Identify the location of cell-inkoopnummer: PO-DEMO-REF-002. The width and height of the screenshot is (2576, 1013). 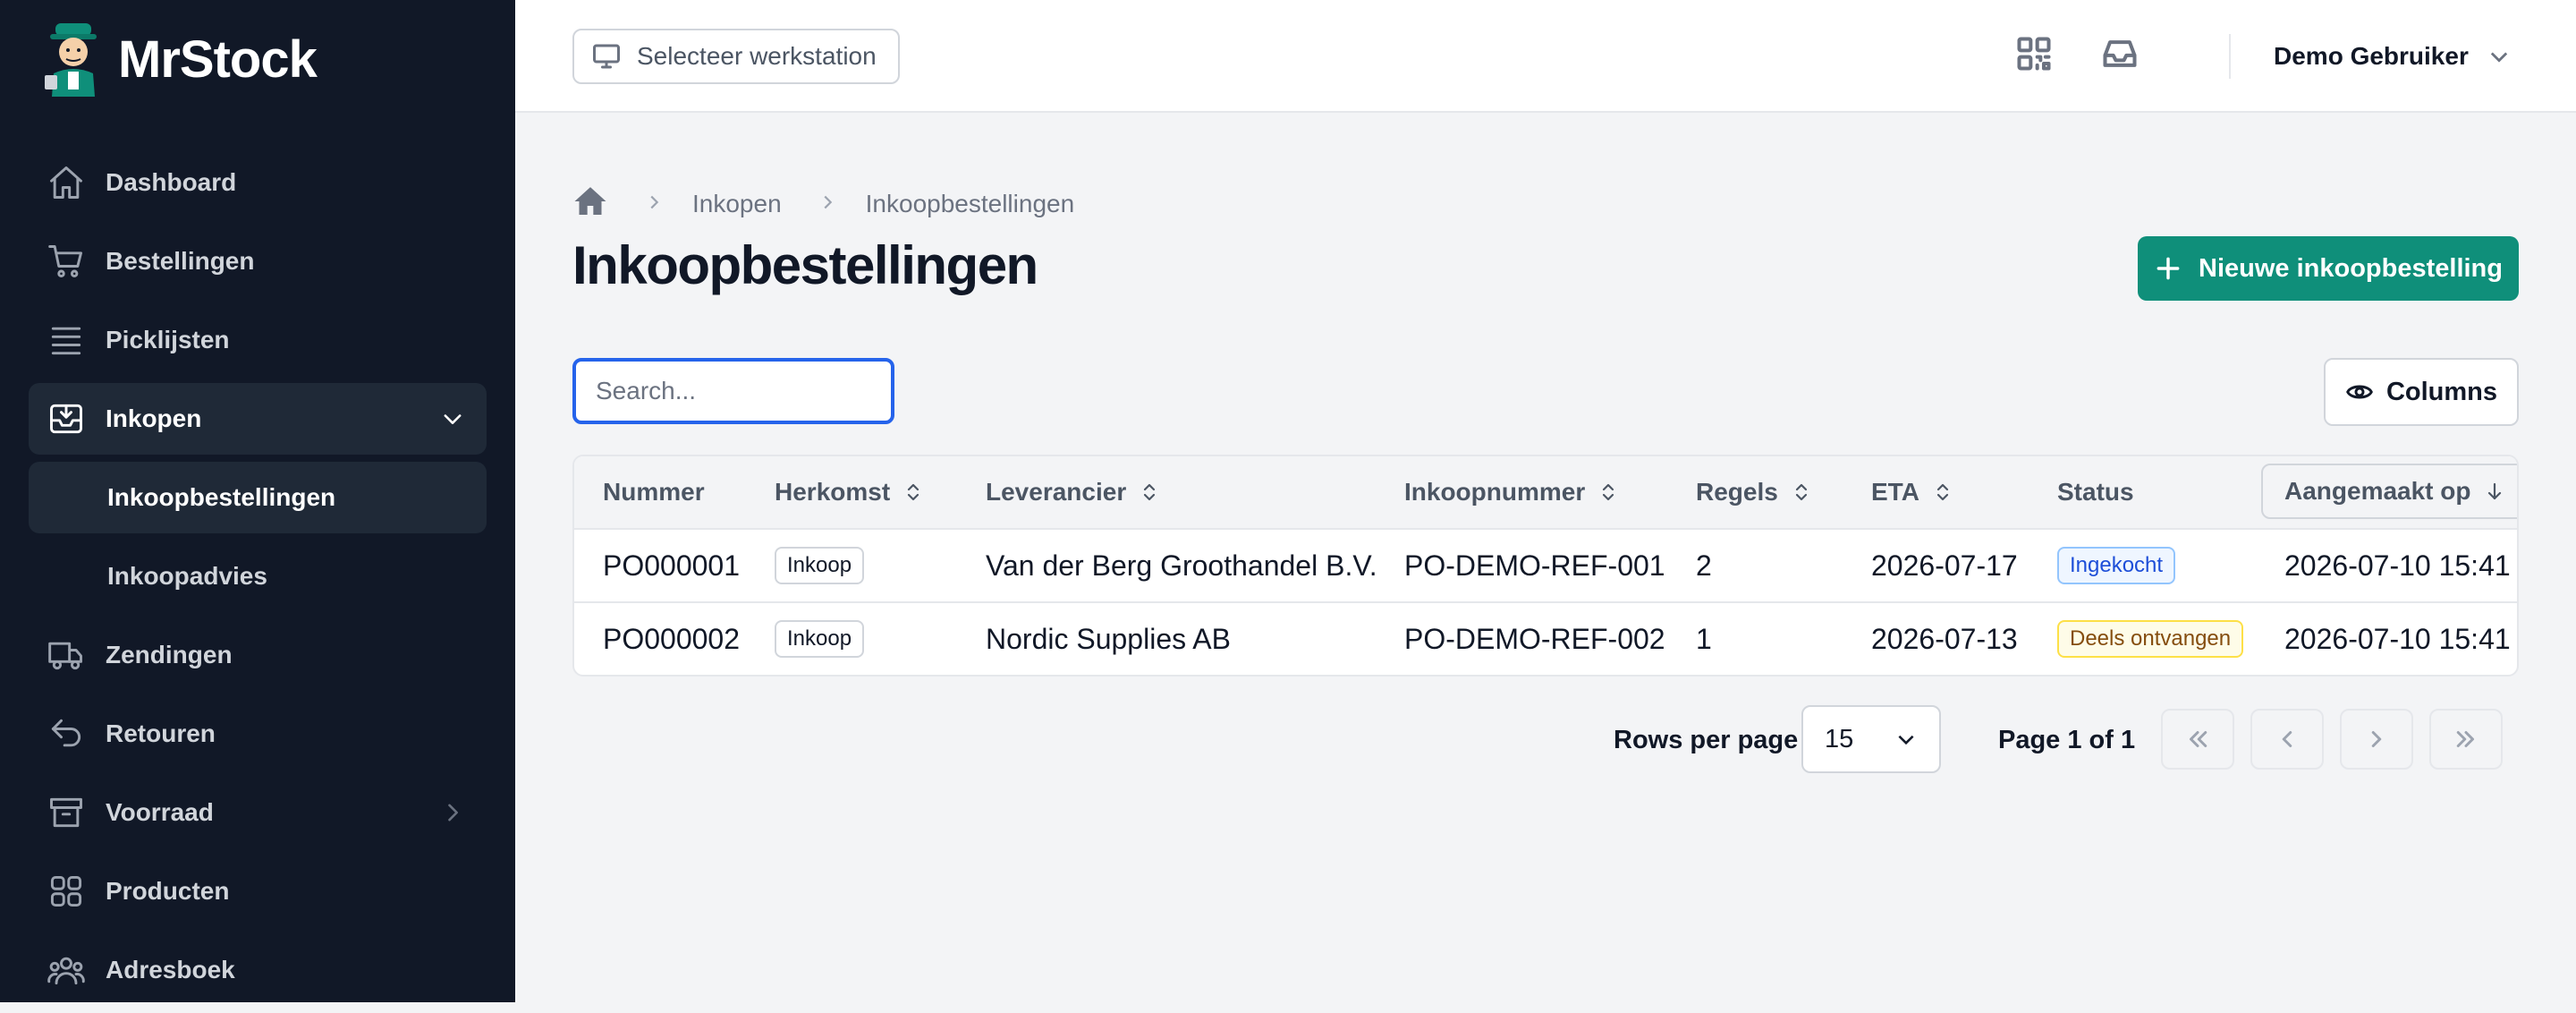
(1534, 638).